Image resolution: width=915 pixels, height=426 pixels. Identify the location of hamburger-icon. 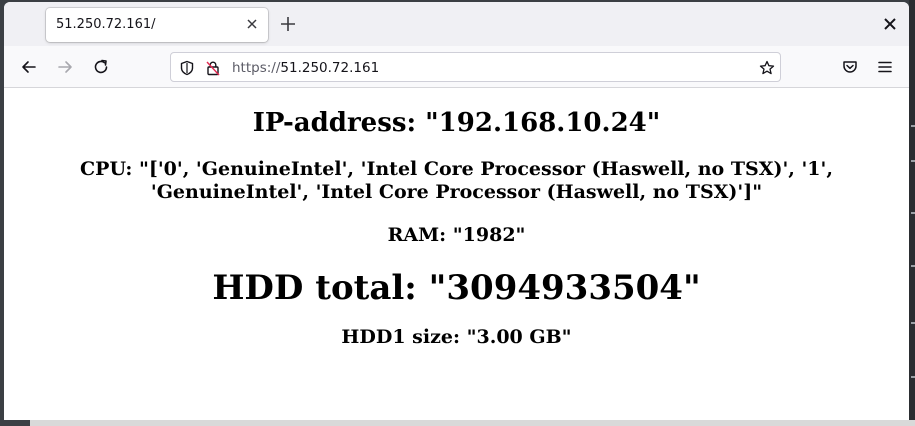
(885, 67).